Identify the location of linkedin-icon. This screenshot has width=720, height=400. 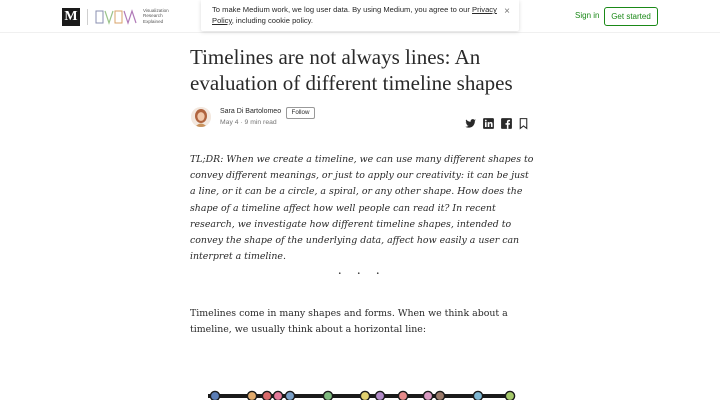
(488, 123).